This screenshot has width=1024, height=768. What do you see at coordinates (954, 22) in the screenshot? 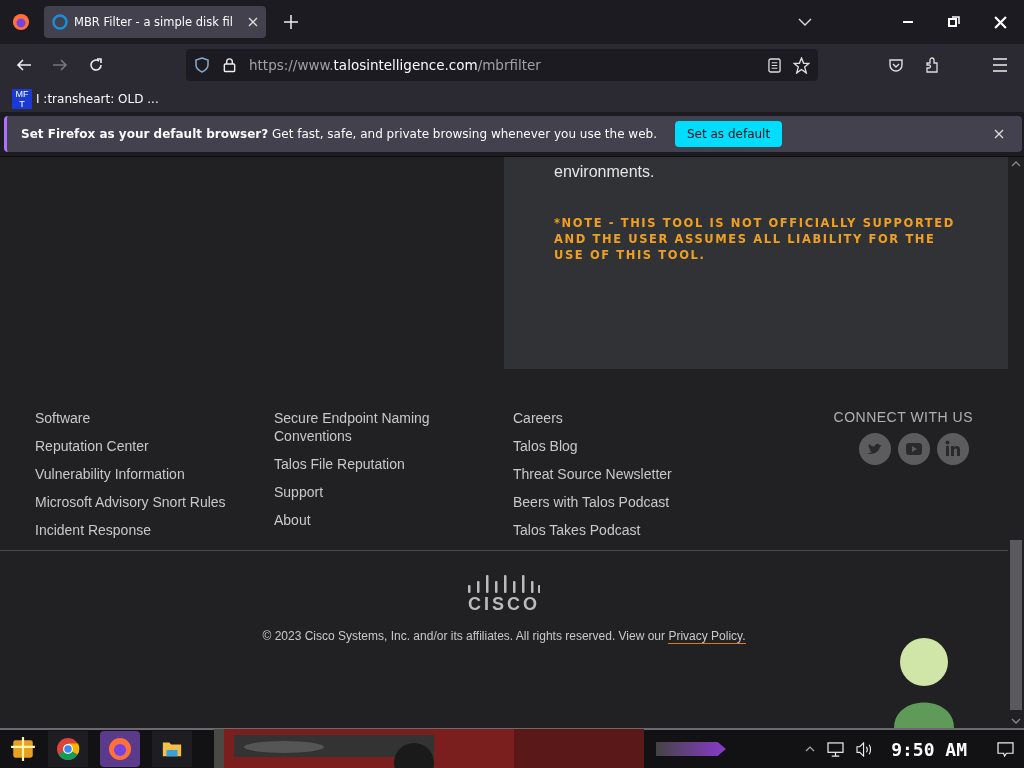
I see `restore-icon` at bounding box center [954, 22].